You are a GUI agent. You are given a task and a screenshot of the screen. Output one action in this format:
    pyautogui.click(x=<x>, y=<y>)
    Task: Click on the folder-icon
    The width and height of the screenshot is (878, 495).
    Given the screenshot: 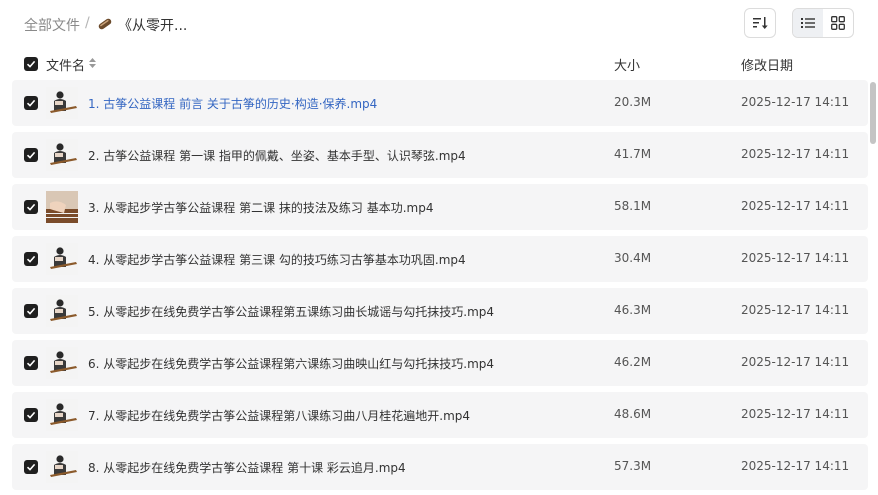 What is the action you would take?
    pyautogui.click(x=105, y=24)
    